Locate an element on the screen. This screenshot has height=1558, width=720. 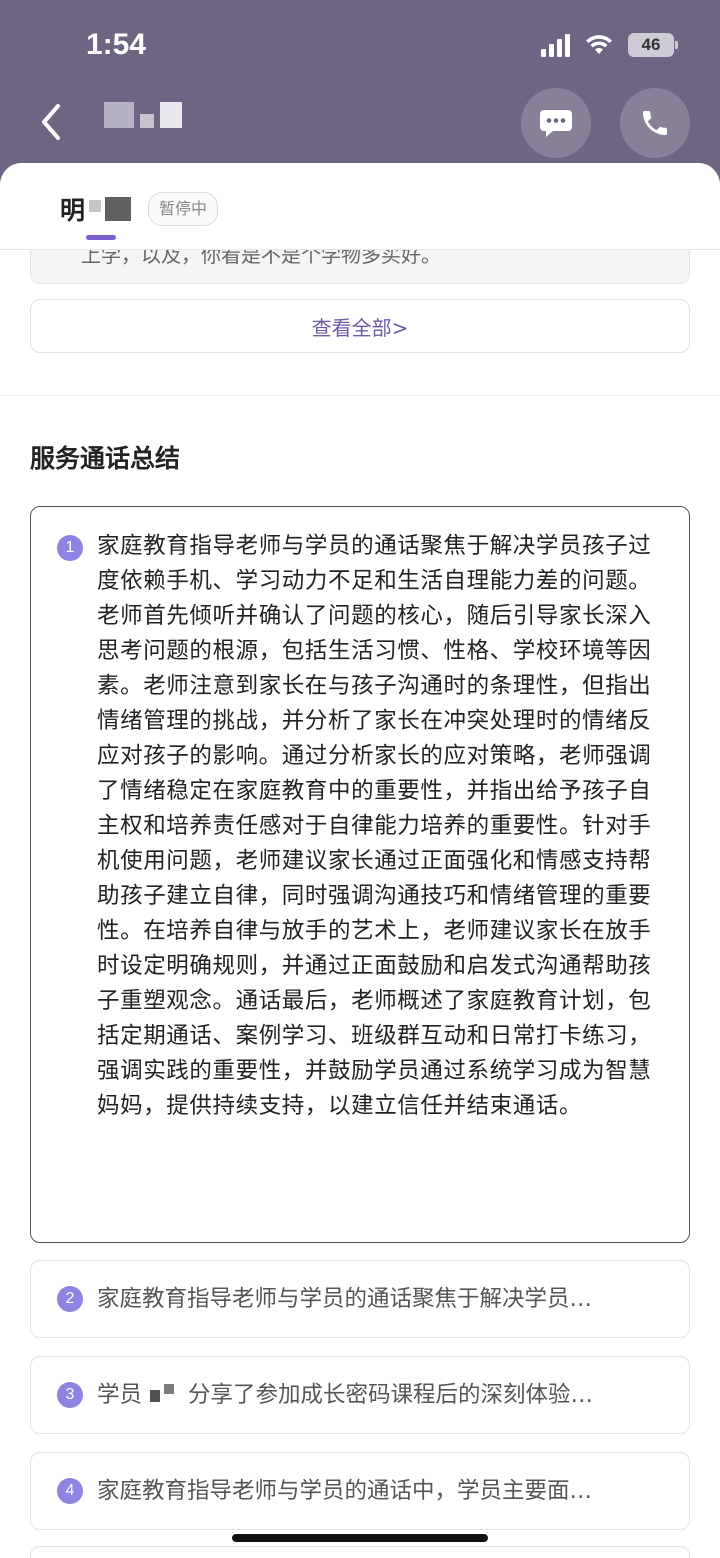
summary-number-badge: 1 is located at coordinates (70, 548).